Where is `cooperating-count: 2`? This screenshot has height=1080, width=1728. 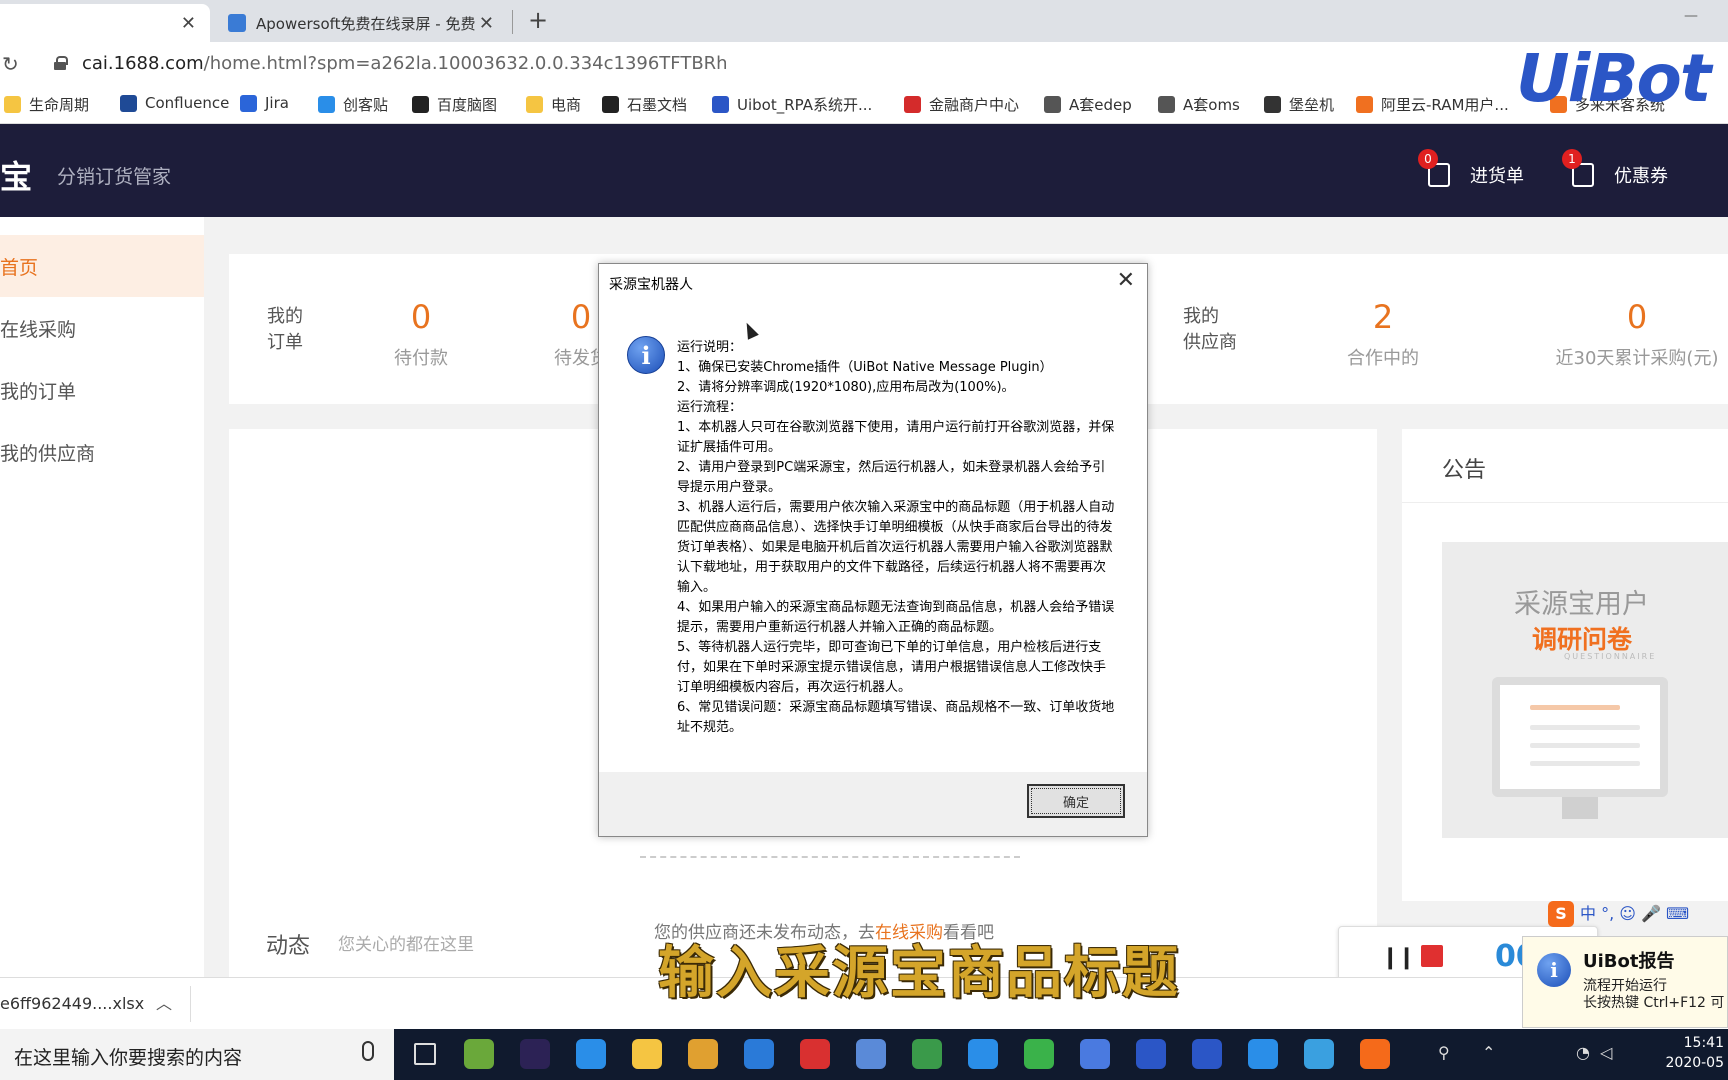 cooperating-count: 2 is located at coordinates (1383, 317).